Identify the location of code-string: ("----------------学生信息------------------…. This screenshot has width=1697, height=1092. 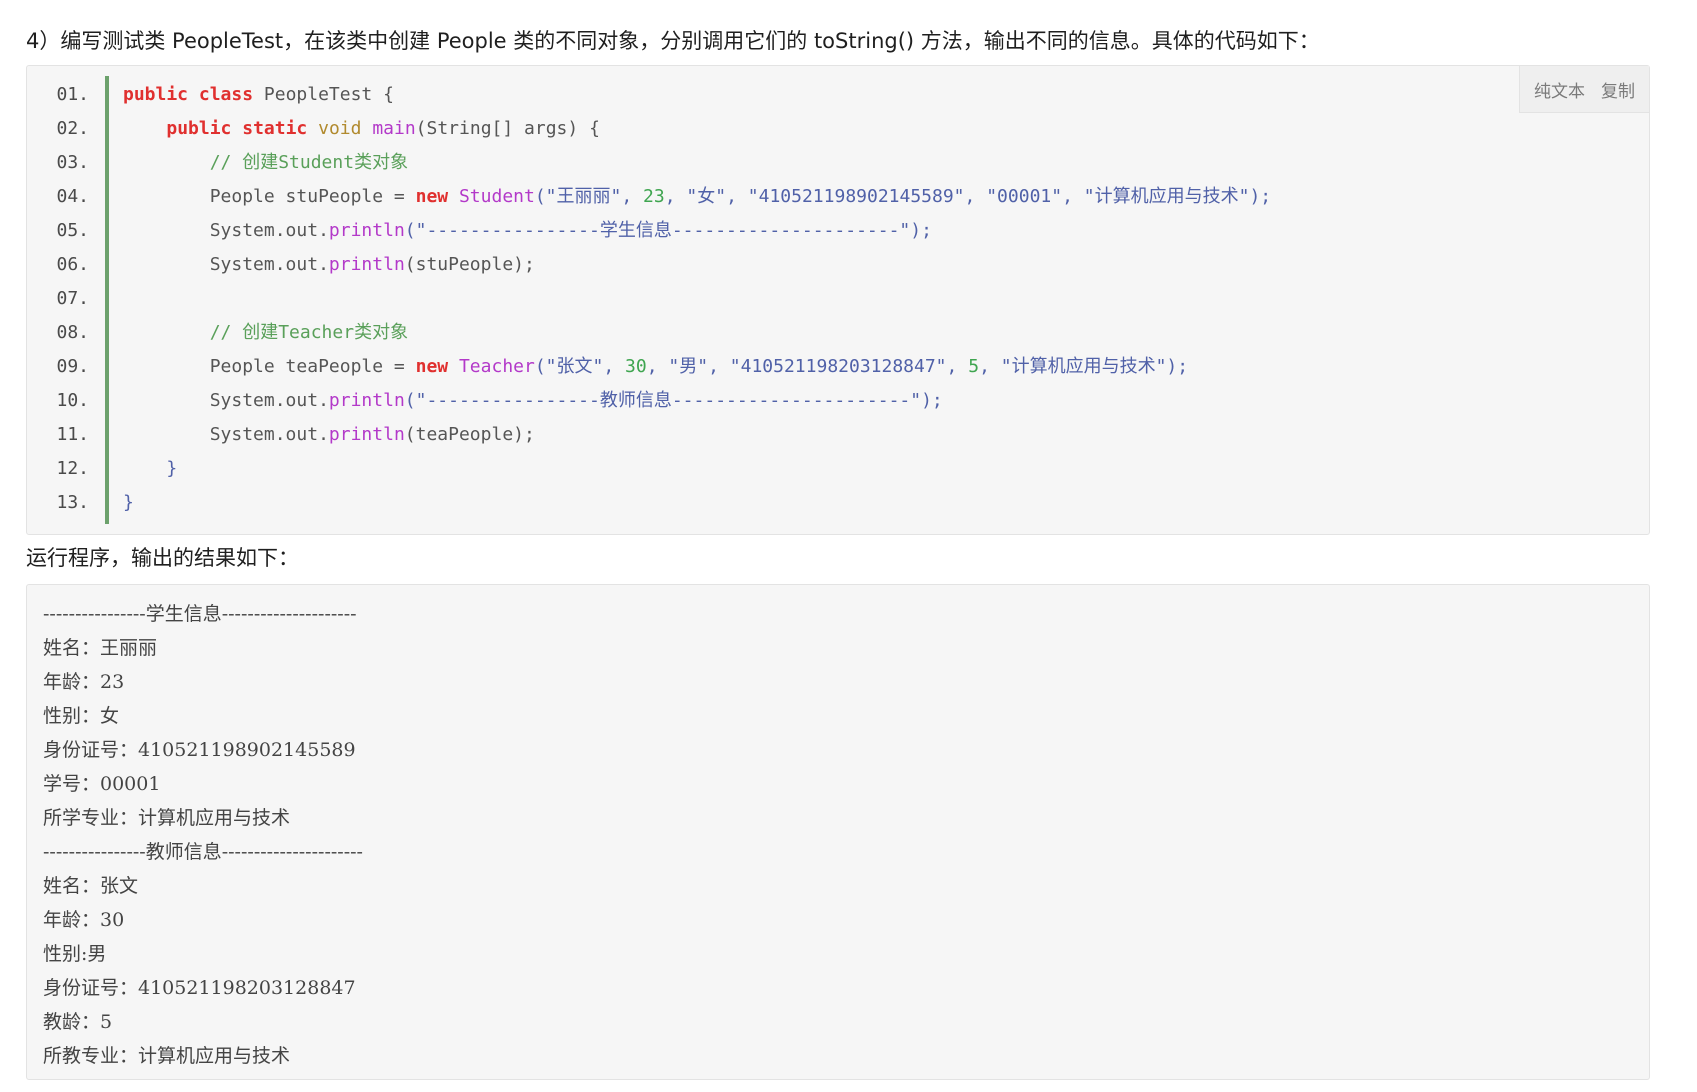
(668, 230).